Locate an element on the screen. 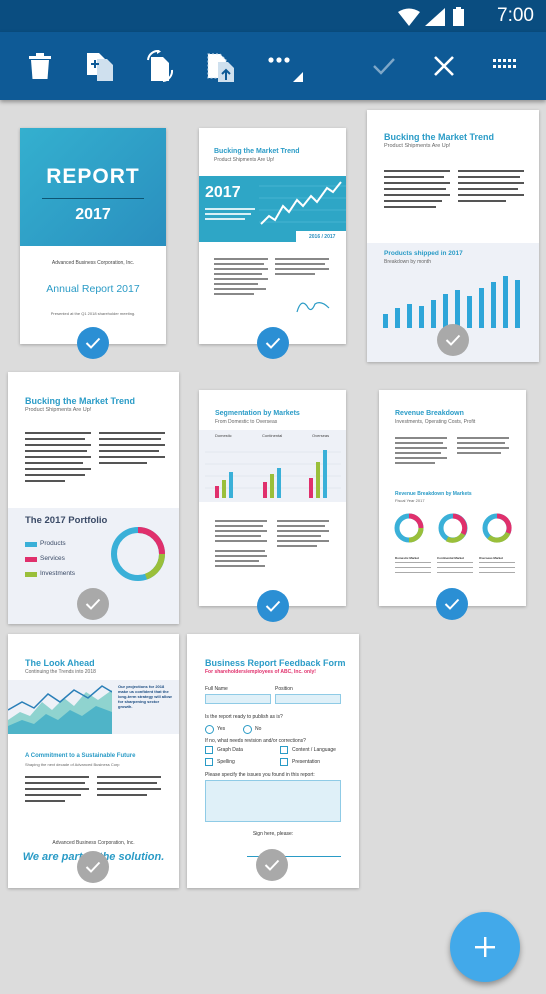 The height and width of the screenshot is (994, 546). question-publish: Is the report ready to publish as is? is located at coordinates (244, 717).